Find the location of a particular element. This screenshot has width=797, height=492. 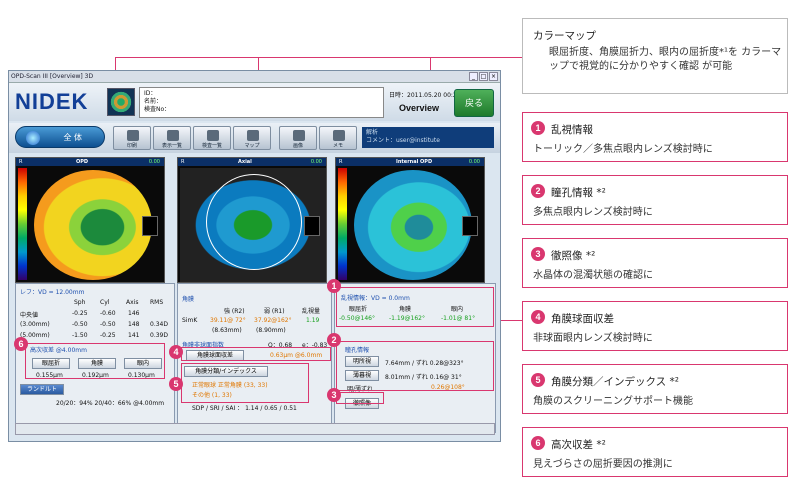

exam-list-button: 検査一覧 is located at coordinates (212, 138).